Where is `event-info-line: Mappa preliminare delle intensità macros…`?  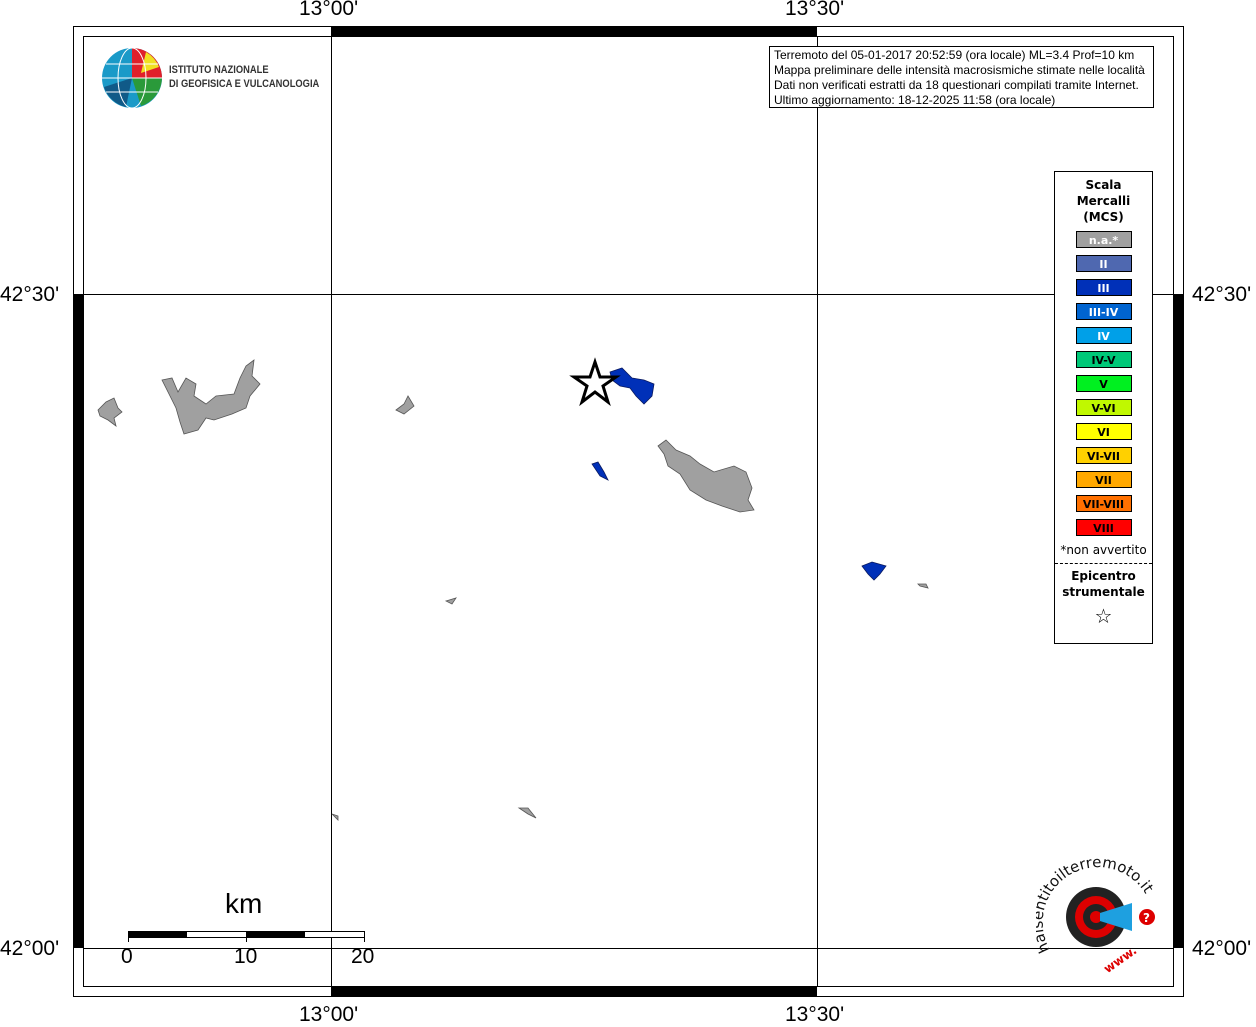 event-info-line: Mappa preliminare delle intensità macros… is located at coordinates (959, 70).